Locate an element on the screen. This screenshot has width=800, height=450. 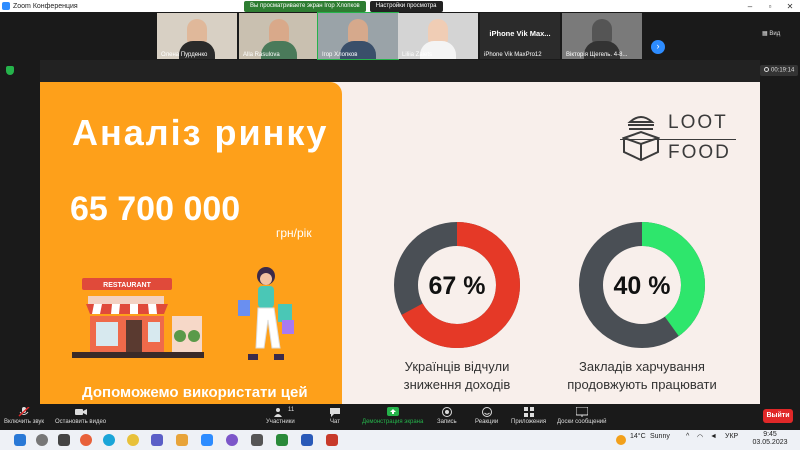
weather-text: Sunny is located at coordinates (660, 436).